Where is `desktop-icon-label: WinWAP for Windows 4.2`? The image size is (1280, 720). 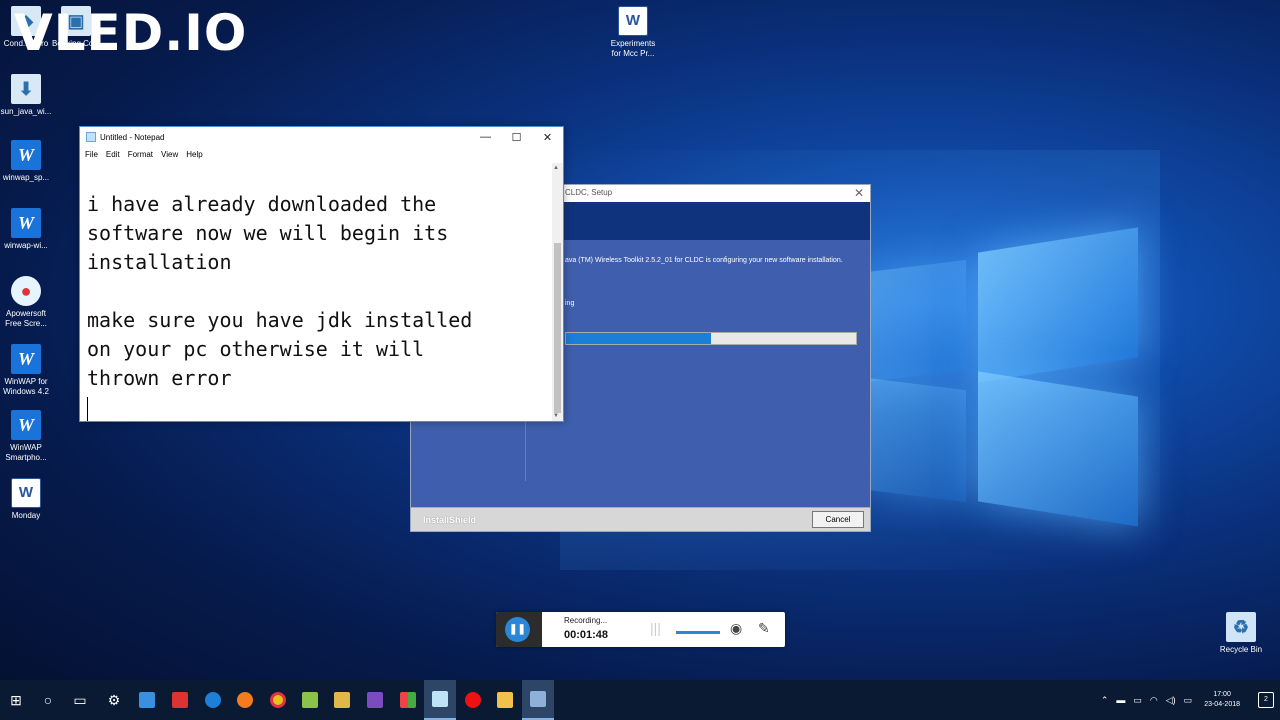 desktop-icon-label: WinWAP for Windows 4.2 is located at coordinates (26, 386).